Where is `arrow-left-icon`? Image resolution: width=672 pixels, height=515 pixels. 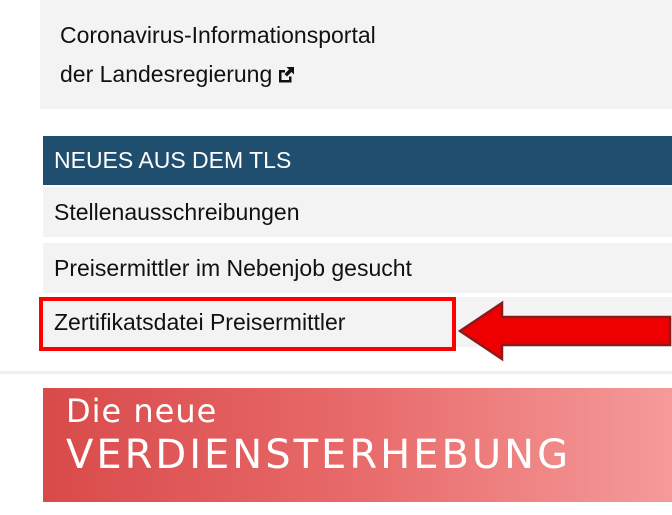 arrow-left-icon is located at coordinates (564, 331).